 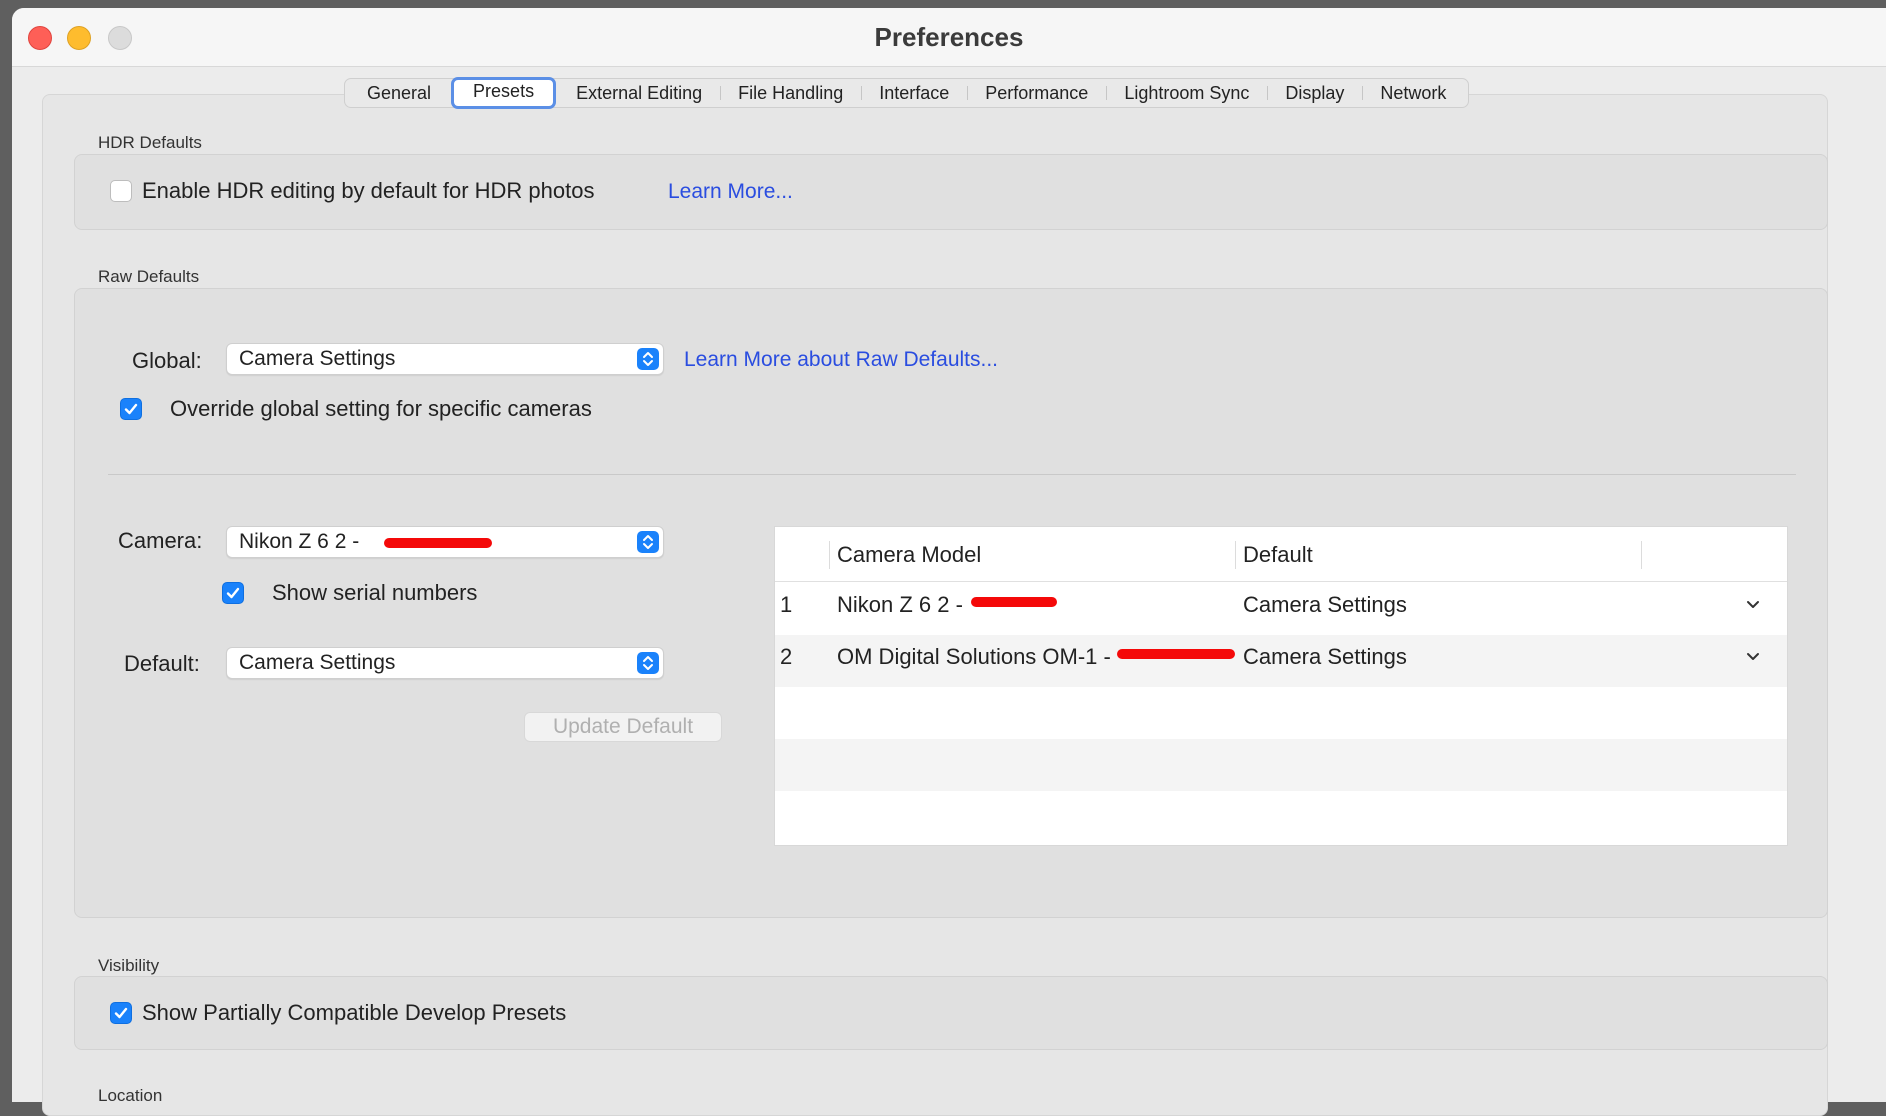 I want to click on default-label: Default:, so click(x=162, y=663).